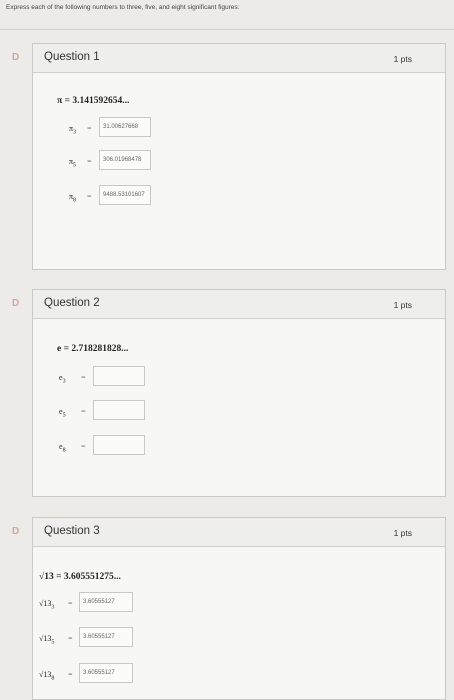  What do you see at coordinates (73, 198) in the screenshot?
I see `answer-label: π8` at bounding box center [73, 198].